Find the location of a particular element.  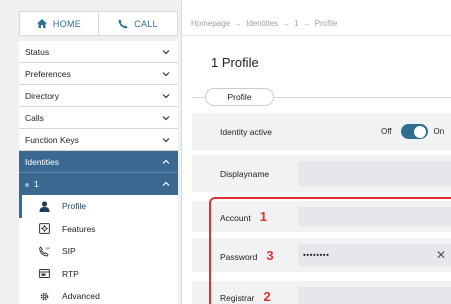

displayname-field is located at coordinates (374, 173).